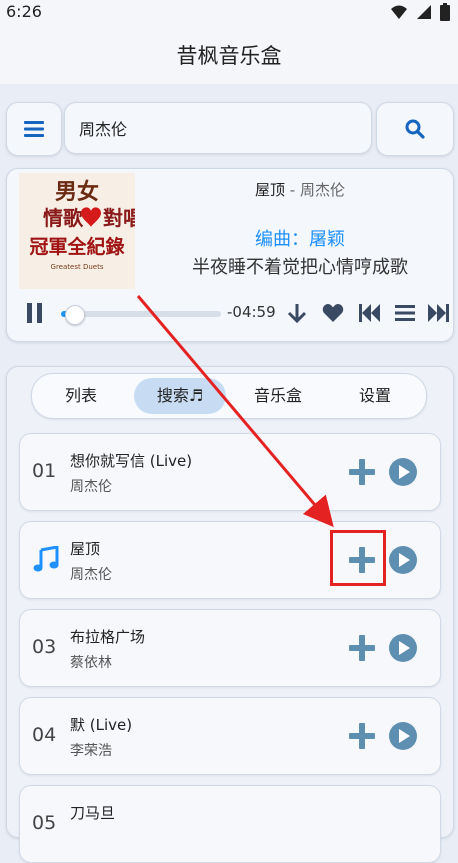  Describe the element at coordinates (218, 128) in the screenshot. I see `search-input: 周杰伦` at that location.